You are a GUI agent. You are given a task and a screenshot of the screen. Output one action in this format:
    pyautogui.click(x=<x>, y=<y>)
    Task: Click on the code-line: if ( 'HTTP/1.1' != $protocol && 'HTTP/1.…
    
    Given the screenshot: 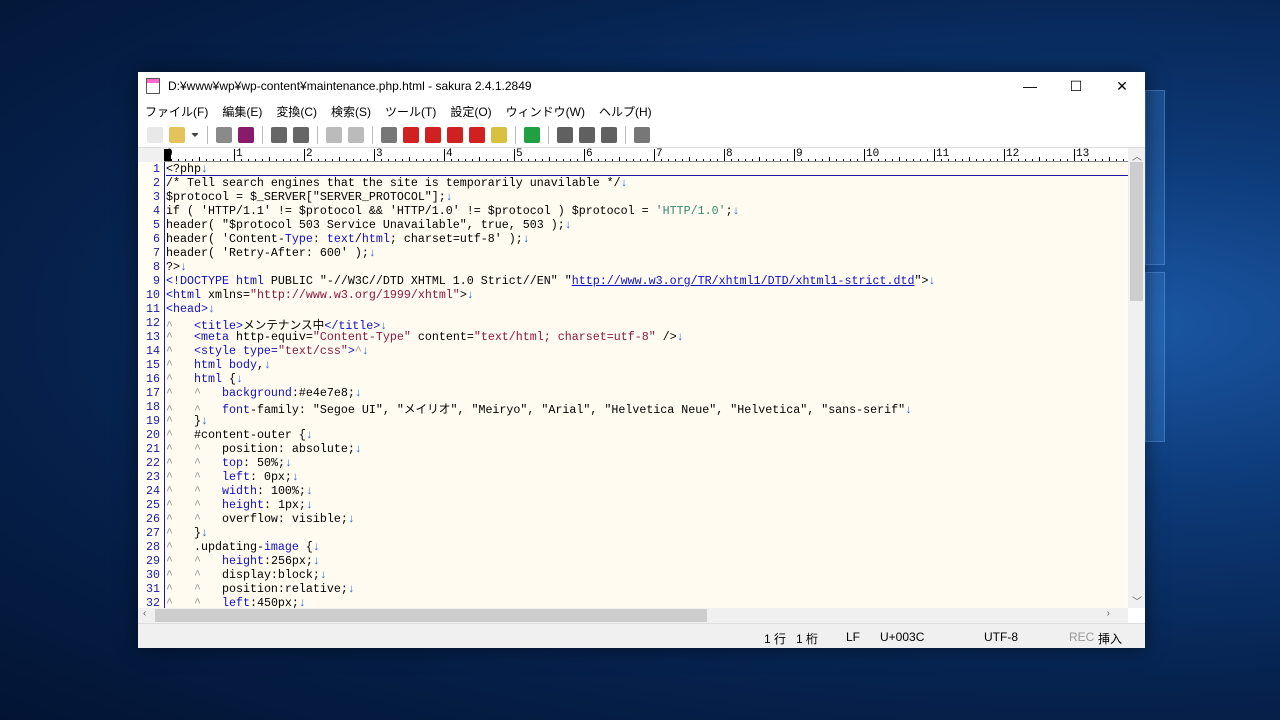 What is the action you would take?
    pyautogui.click(x=647, y=211)
    